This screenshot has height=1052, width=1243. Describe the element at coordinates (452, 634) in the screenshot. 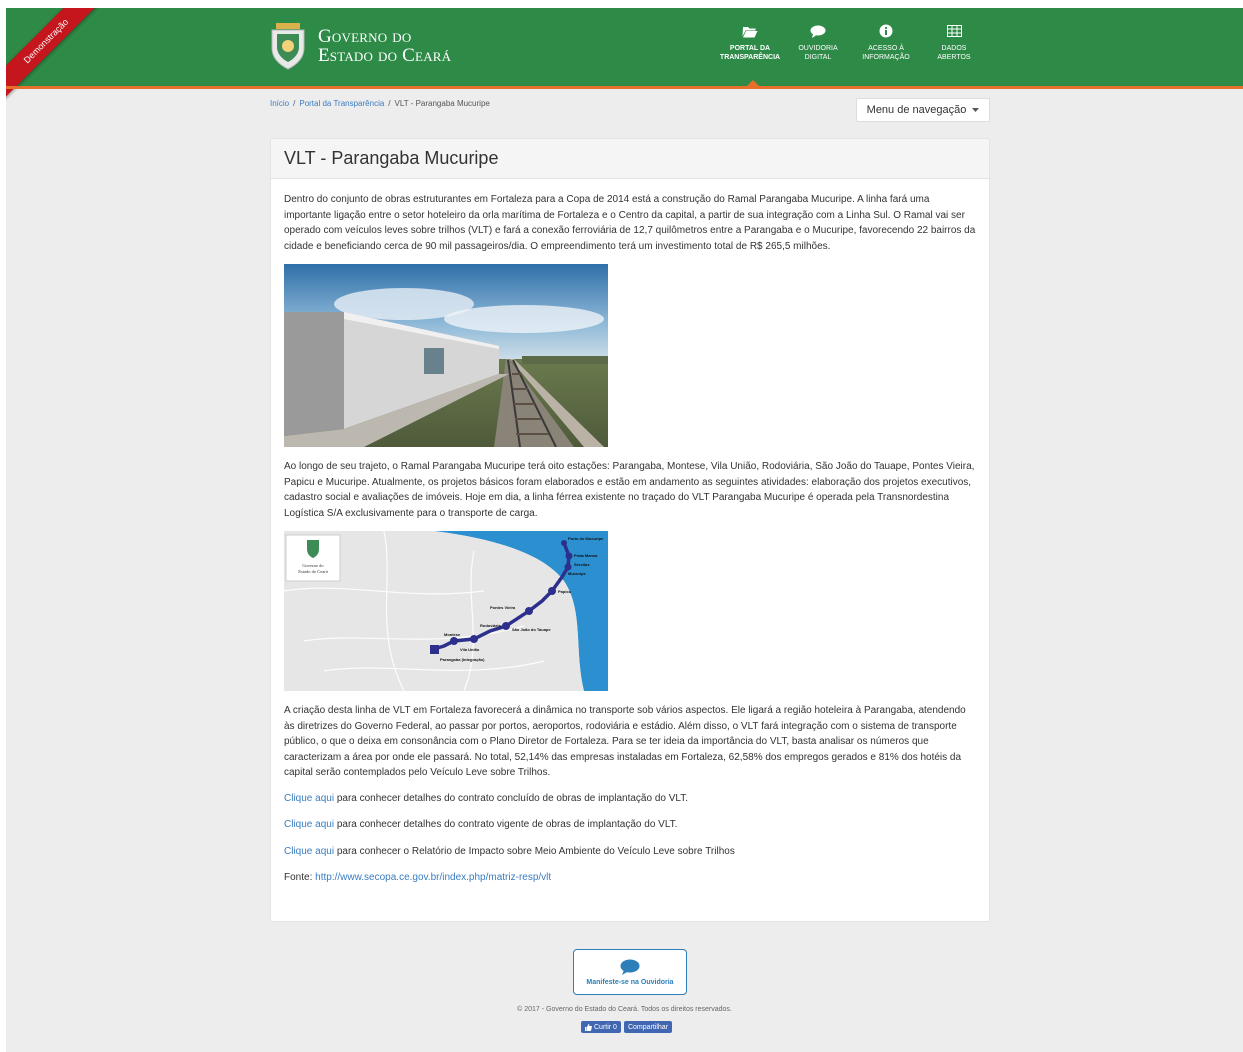

I see `map-station-label: Montese` at that location.